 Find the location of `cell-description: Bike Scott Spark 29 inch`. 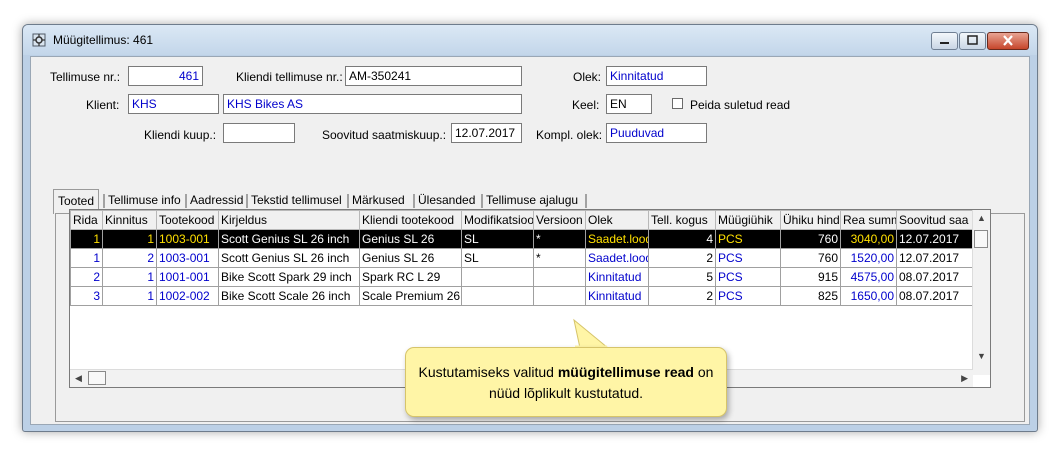

cell-description: Bike Scott Spark 29 inch is located at coordinates (289, 277).